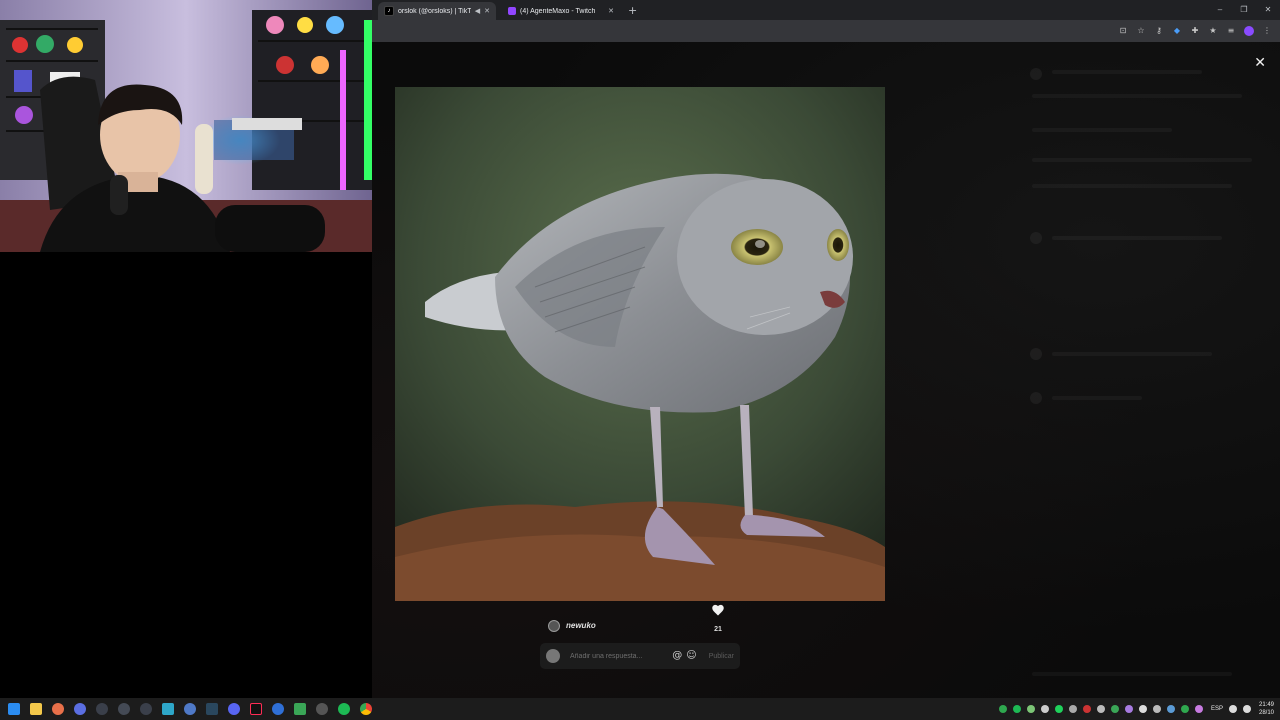 The height and width of the screenshot is (720, 1280). I want to click on clock-time: 21:49, so click(1266, 705).